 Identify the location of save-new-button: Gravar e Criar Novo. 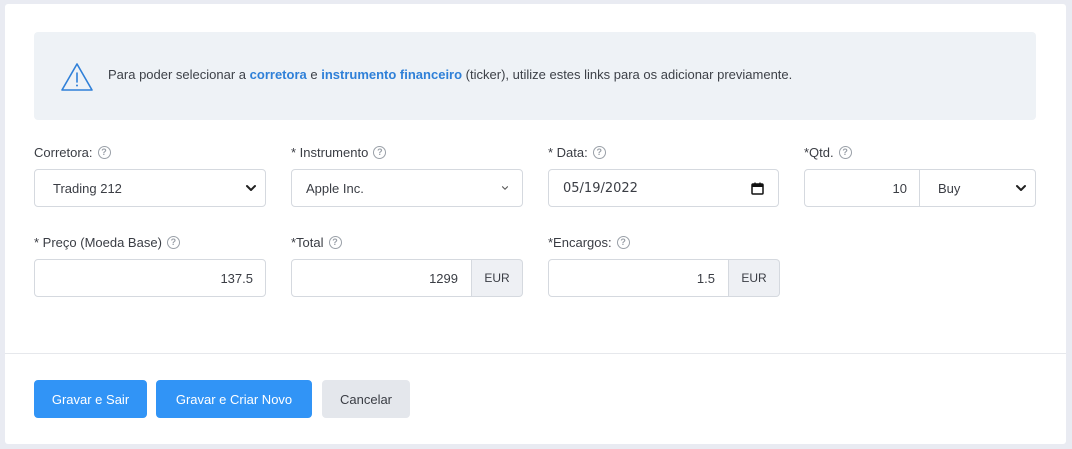
(234, 399).